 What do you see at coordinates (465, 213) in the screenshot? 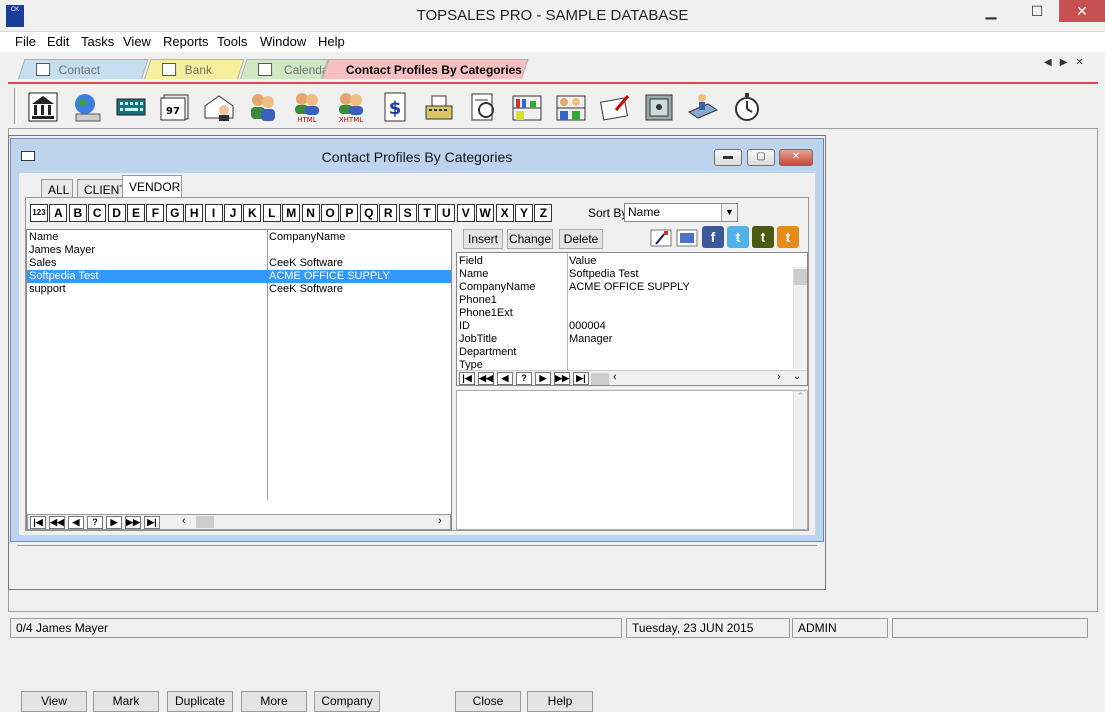
I see `alpha-button-v: V` at bounding box center [465, 213].